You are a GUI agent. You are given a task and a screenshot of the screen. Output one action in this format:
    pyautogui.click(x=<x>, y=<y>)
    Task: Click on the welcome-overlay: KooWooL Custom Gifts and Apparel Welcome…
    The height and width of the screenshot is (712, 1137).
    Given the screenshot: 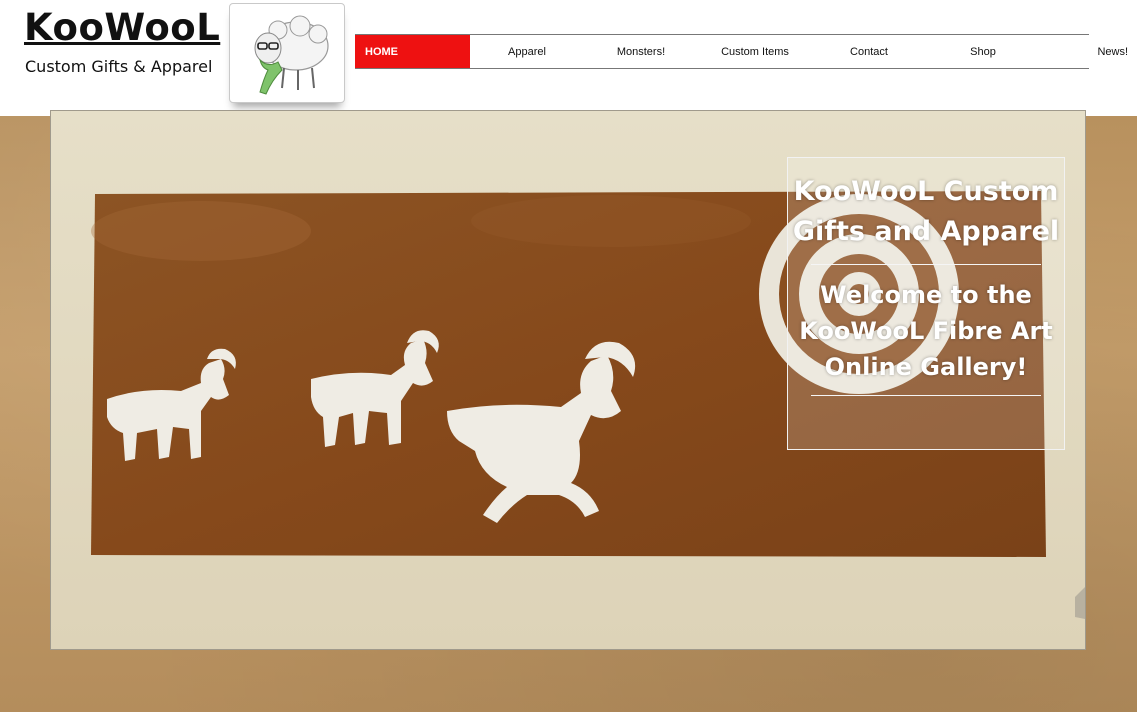 What is the action you would take?
    pyautogui.click(x=926, y=303)
    